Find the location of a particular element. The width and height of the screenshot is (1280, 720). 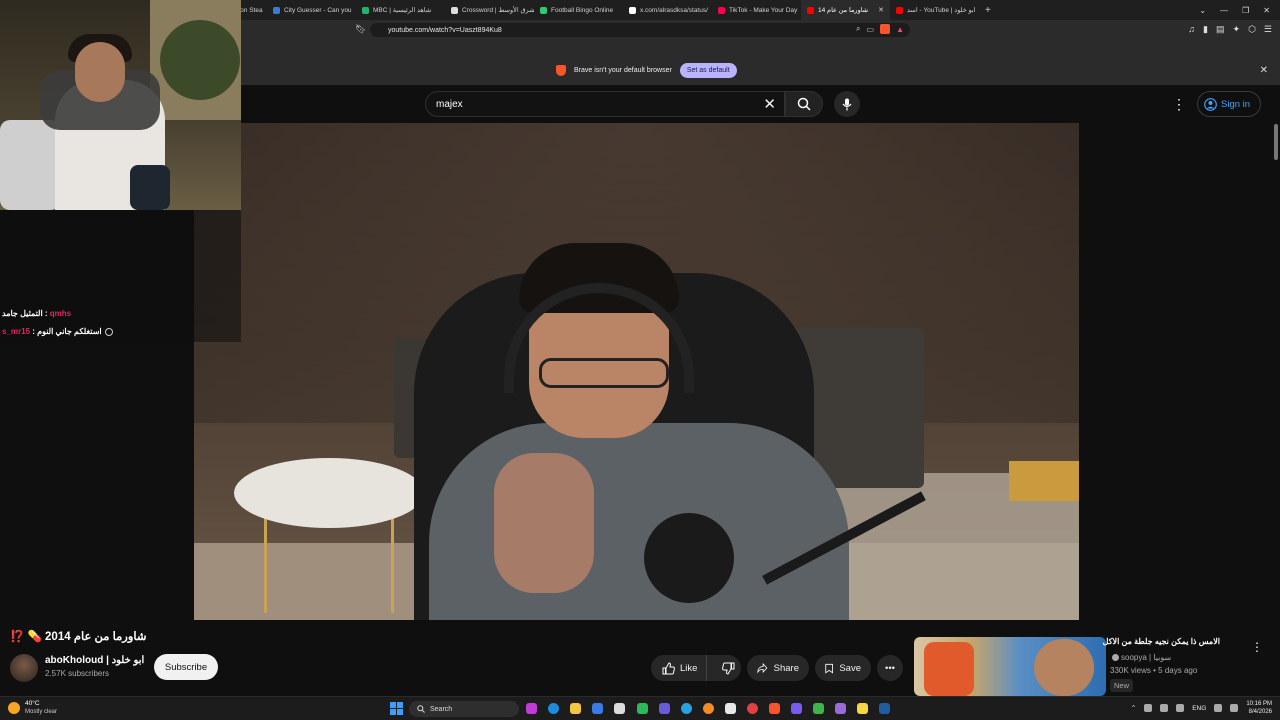

brave-icon is located at coordinates (774, 708).